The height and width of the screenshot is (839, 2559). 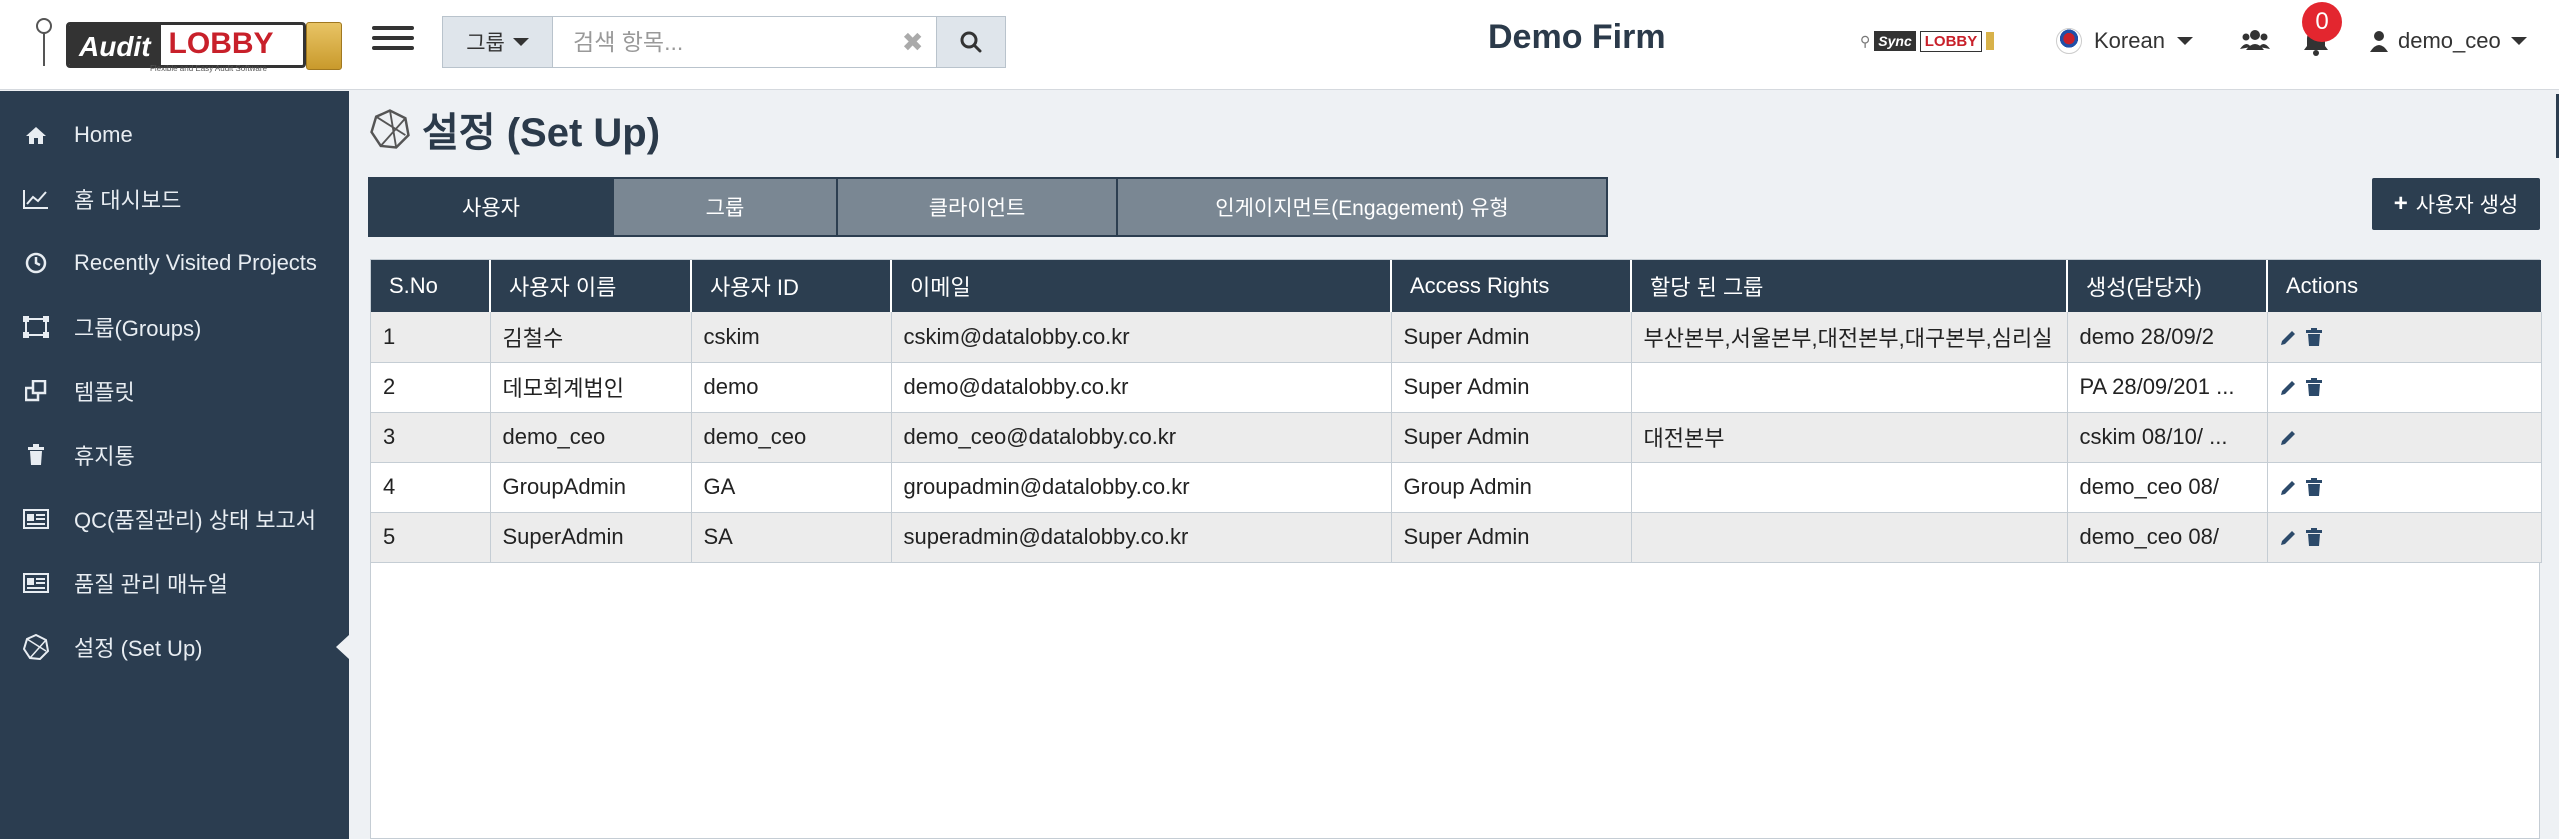 I want to click on sidebar-item-qc-report: QC(품질관리) 상태 보고서, so click(x=174, y=519).